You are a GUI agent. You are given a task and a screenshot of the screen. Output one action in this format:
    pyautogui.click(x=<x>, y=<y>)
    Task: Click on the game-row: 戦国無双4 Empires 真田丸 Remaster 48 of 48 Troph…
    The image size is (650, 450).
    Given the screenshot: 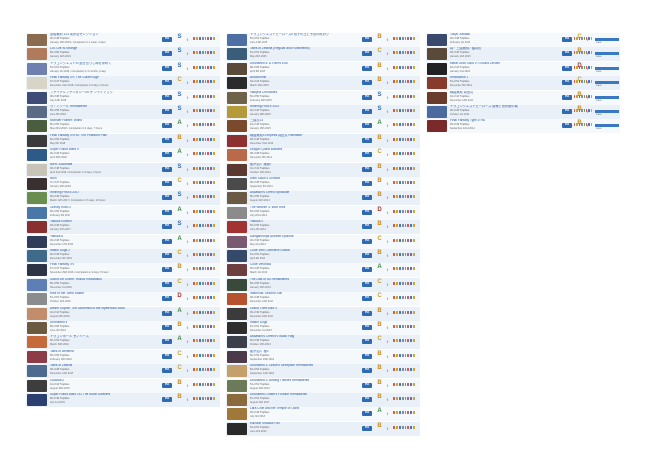 What is the action you would take?
    pyautogui.click(x=323, y=140)
    